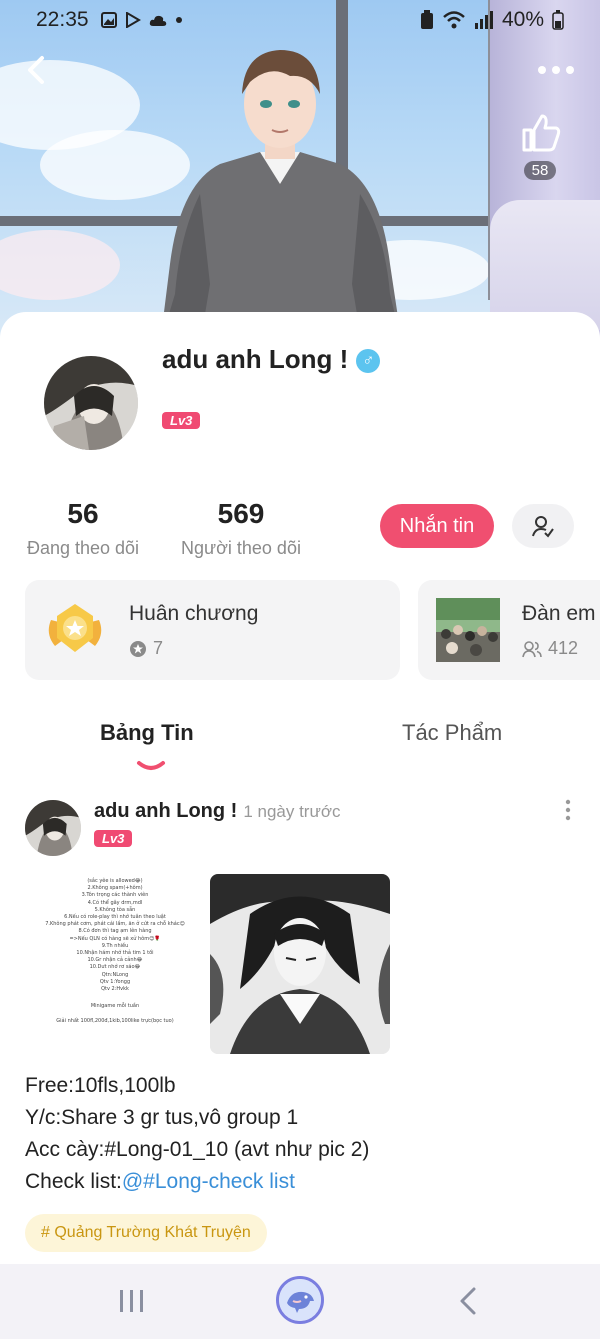 The height and width of the screenshot is (1339, 600). I want to click on post-image-manga, so click(300, 964).